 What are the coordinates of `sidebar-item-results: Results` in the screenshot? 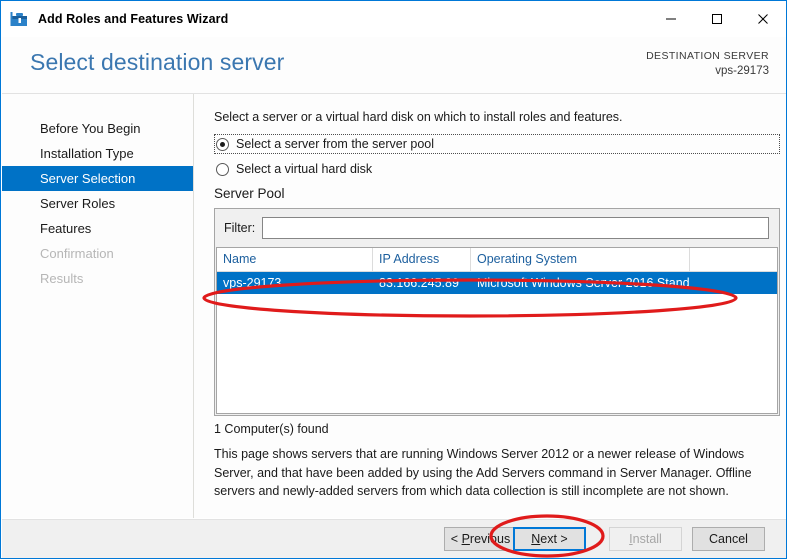 It's located at (62, 278).